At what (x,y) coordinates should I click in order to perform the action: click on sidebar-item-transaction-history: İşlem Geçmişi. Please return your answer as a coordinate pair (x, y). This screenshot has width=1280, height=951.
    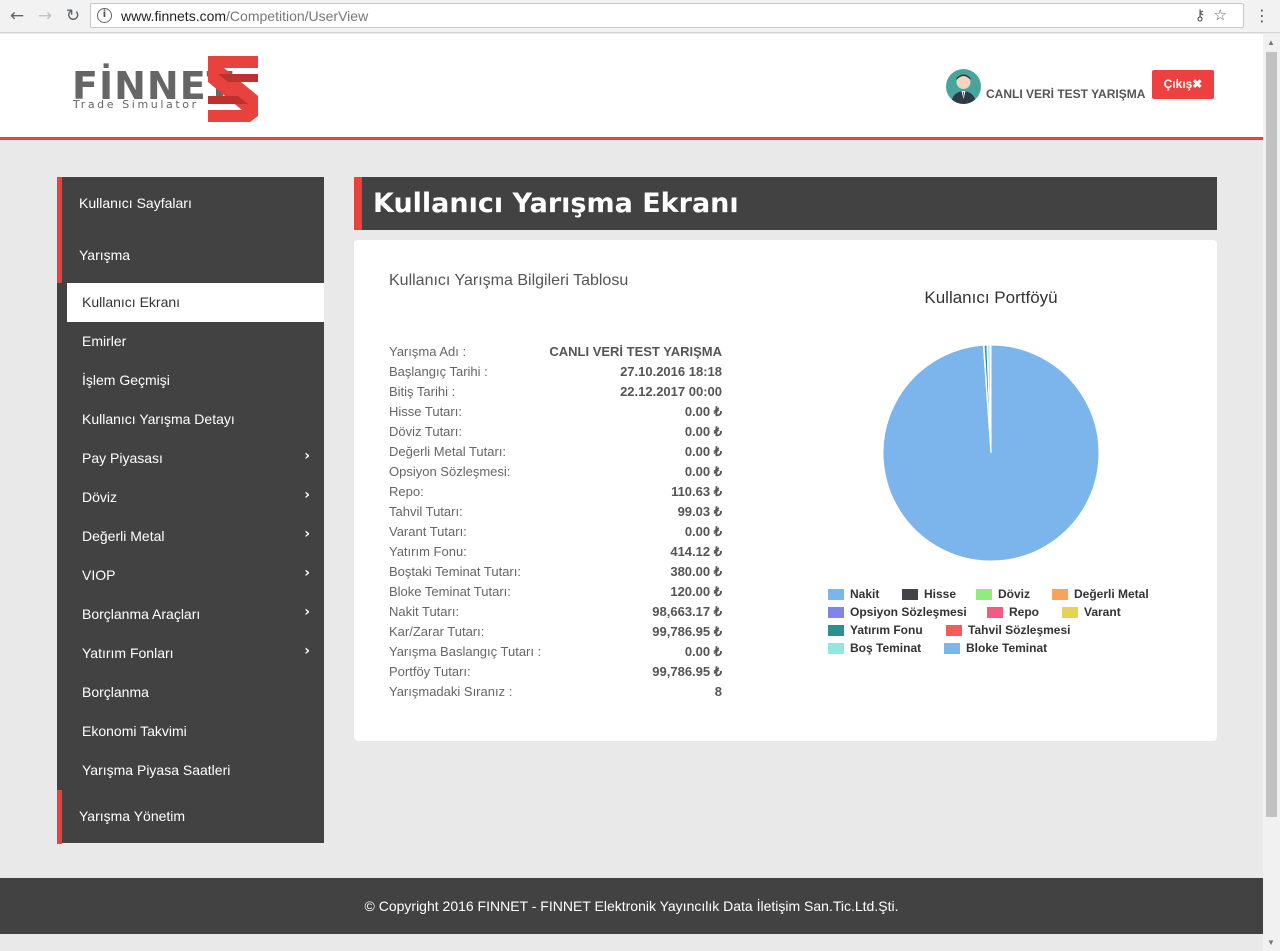
    Looking at the image, I should click on (195, 380).